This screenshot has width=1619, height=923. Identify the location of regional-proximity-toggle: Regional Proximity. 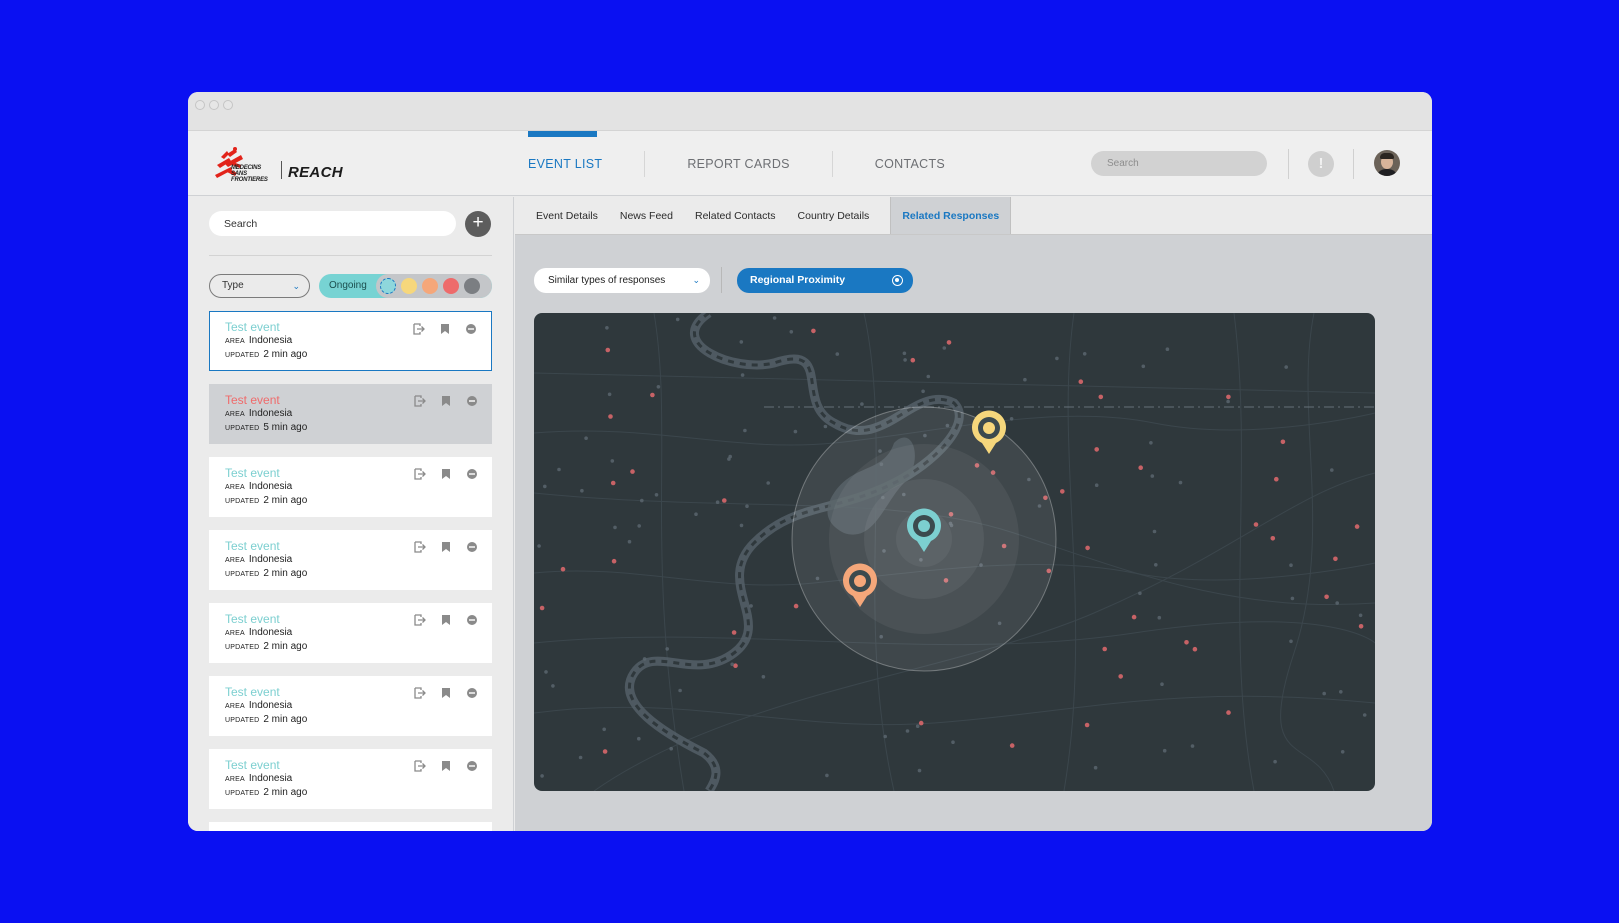
(825, 280).